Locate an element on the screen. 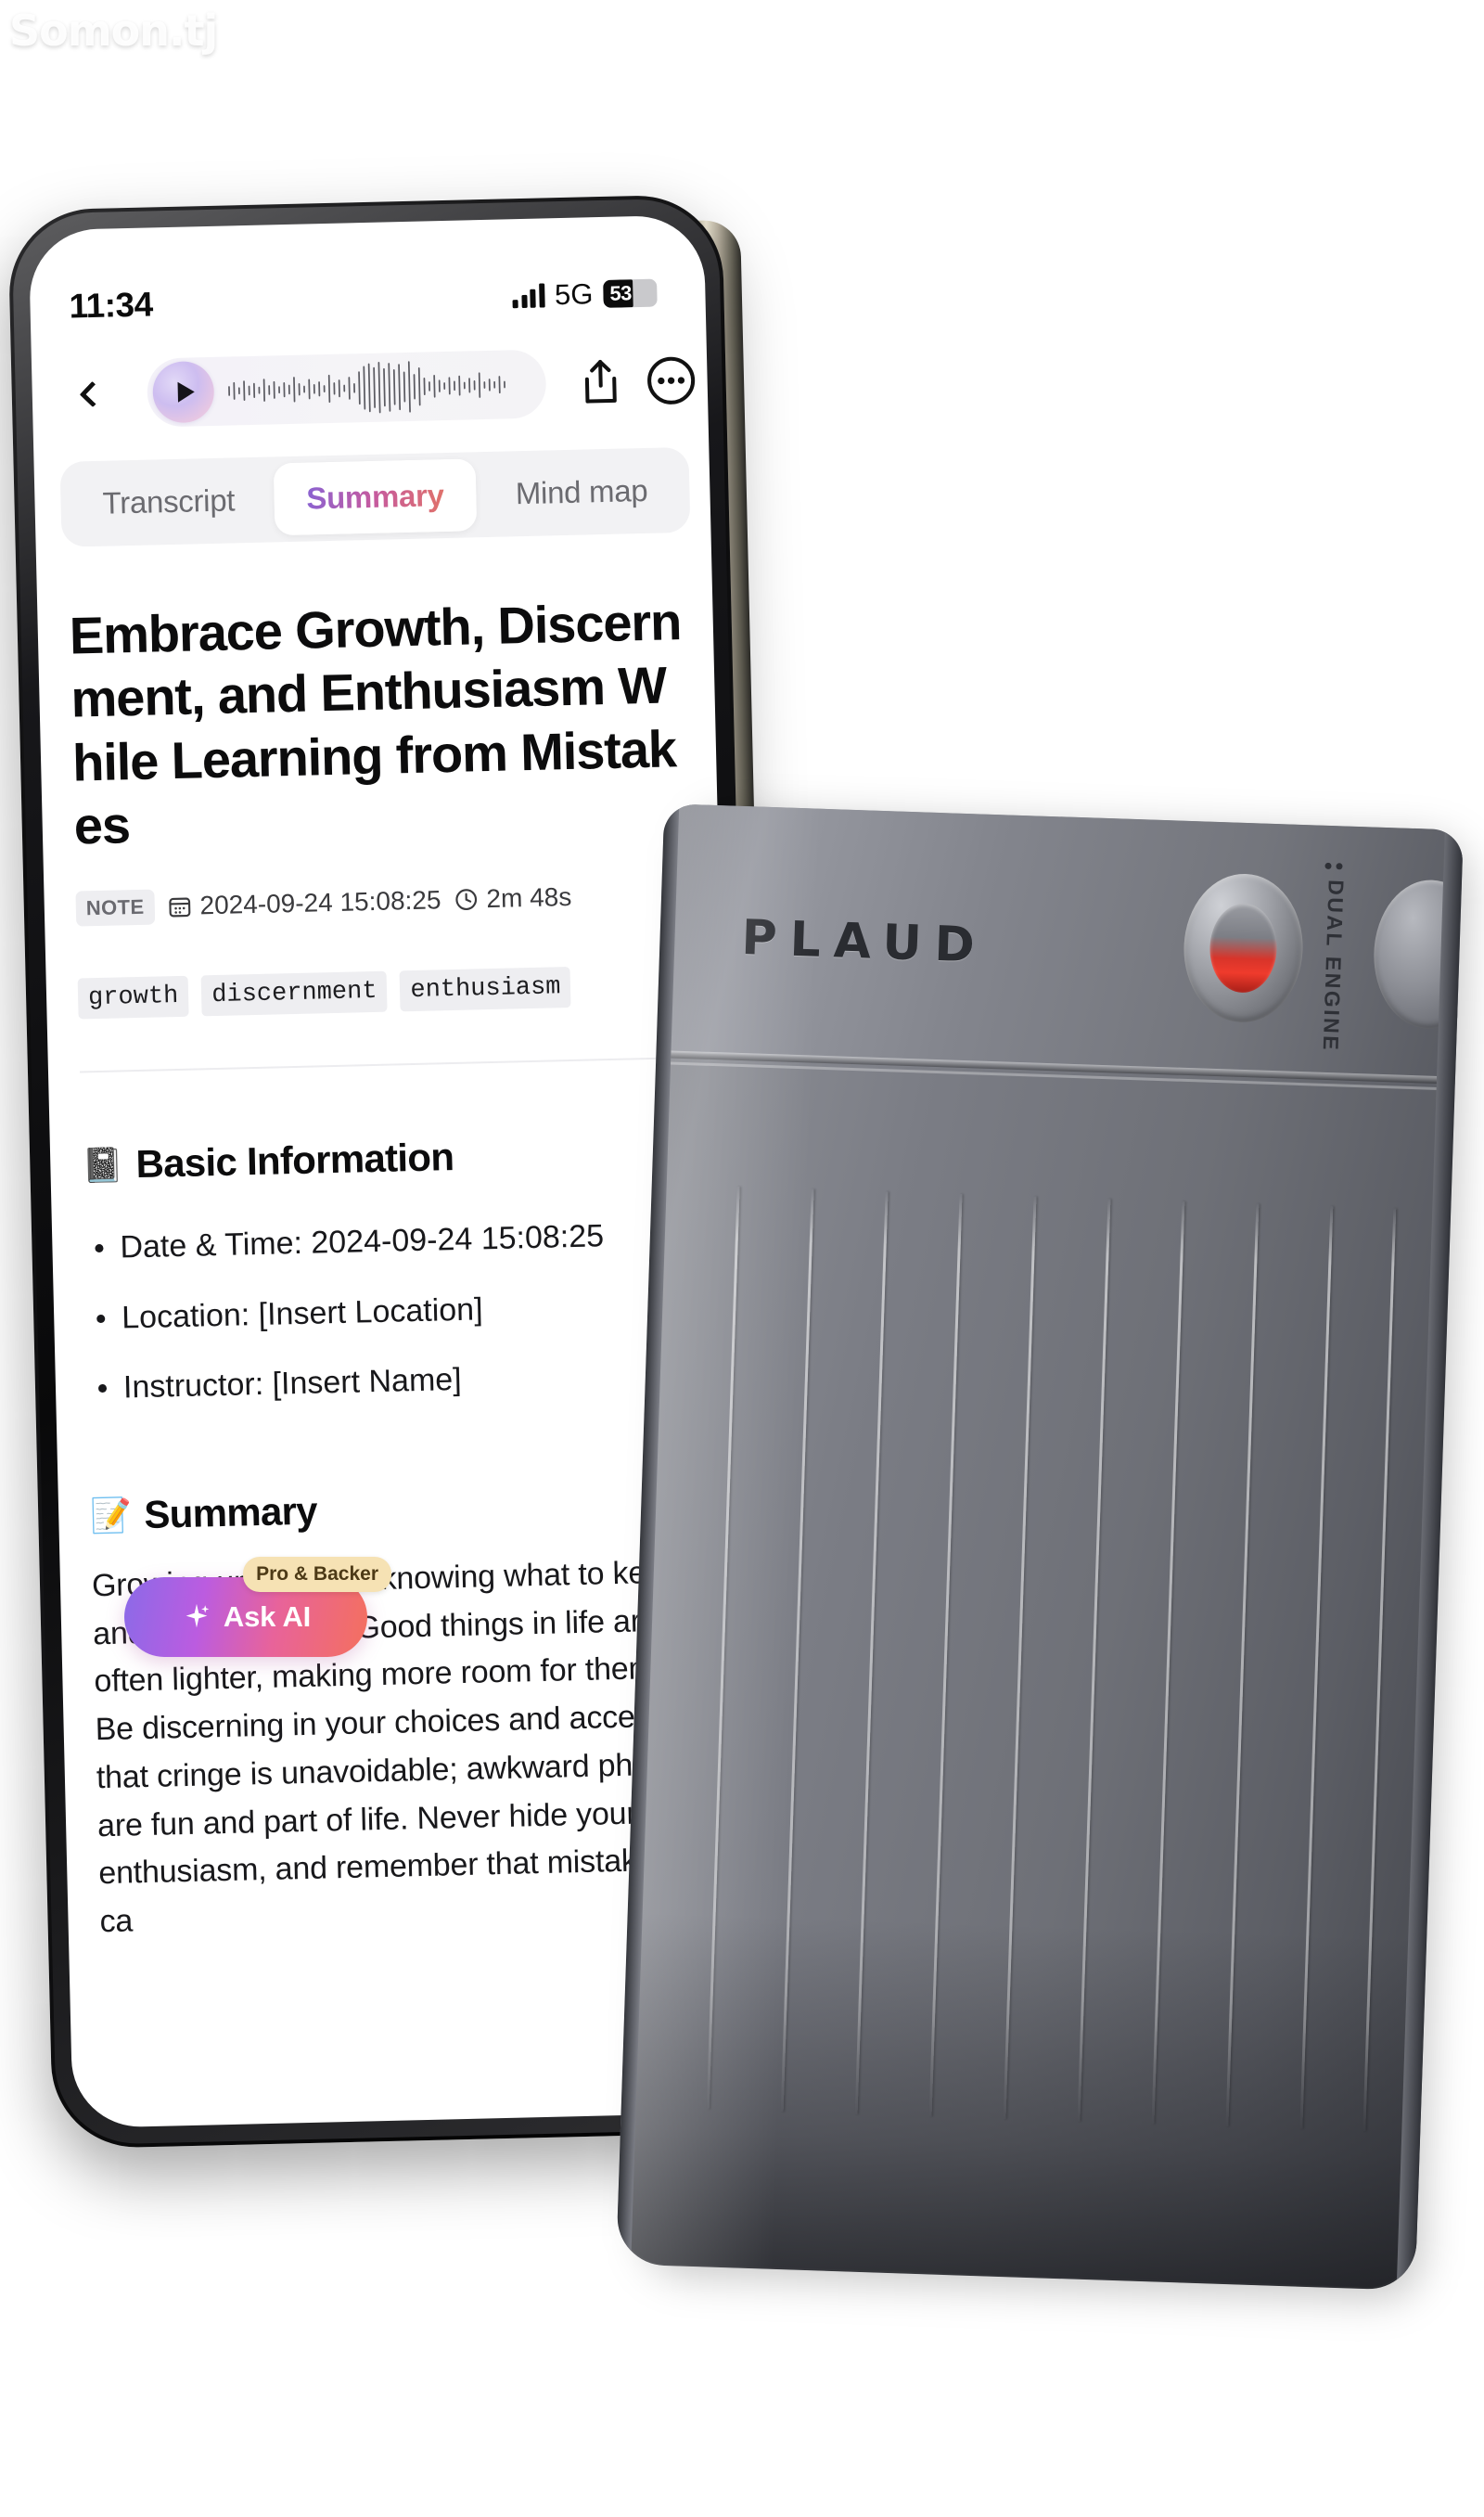 Image resolution: width=1484 pixels, height=2517 pixels. status-bar: 11:34 5G 53 is located at coordinates (368, 299).